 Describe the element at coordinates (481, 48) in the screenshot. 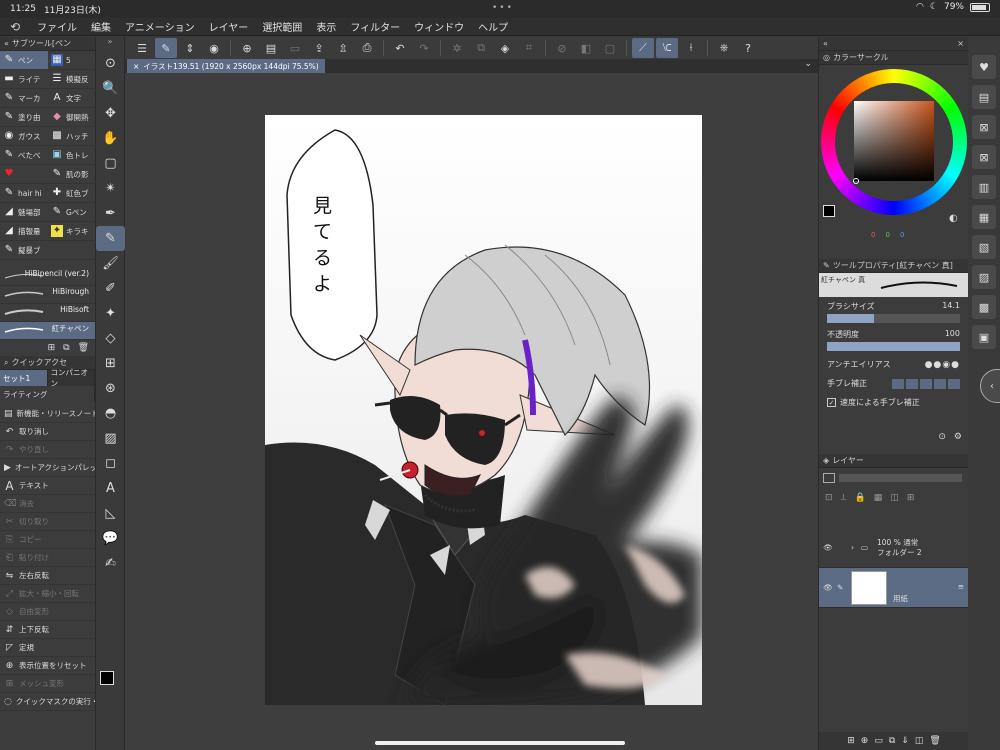

I see `duplicate-icon: ⧉` at that location.